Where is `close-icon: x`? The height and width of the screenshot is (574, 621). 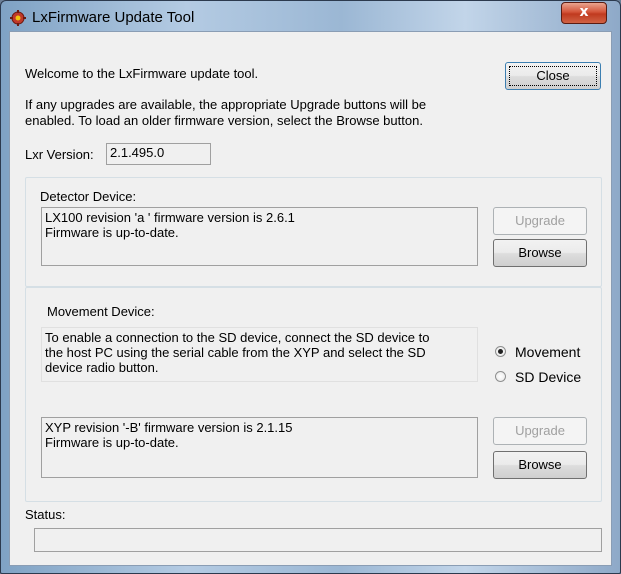 close-icon: x is located at coordinates (584, 12).